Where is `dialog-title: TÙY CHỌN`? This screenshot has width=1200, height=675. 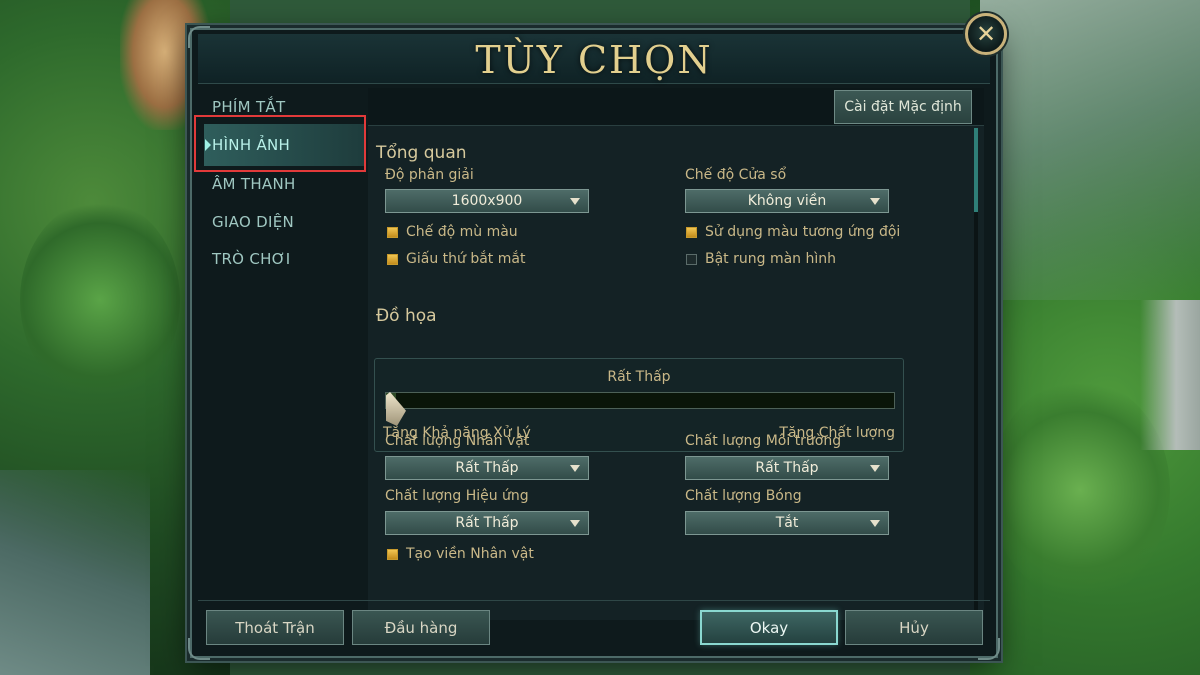 dialog-title: TÙY CHỌN is located at coordinates (594, 60).